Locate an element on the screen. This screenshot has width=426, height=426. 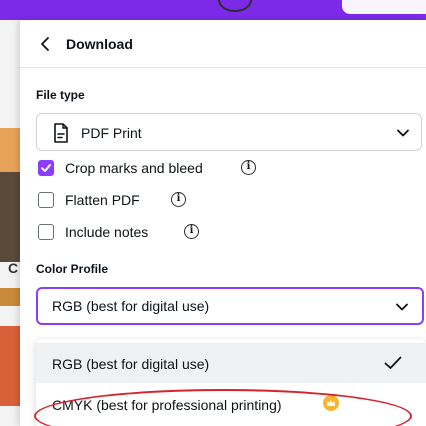
chevron-left-icon is located at coordinates (45, 44).